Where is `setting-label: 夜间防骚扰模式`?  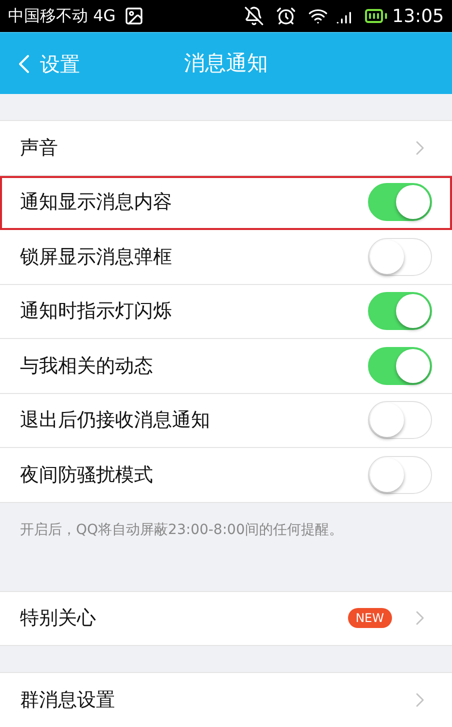 setting-label: 夜间防骚扰模式 is located at coordinates (87, 475).